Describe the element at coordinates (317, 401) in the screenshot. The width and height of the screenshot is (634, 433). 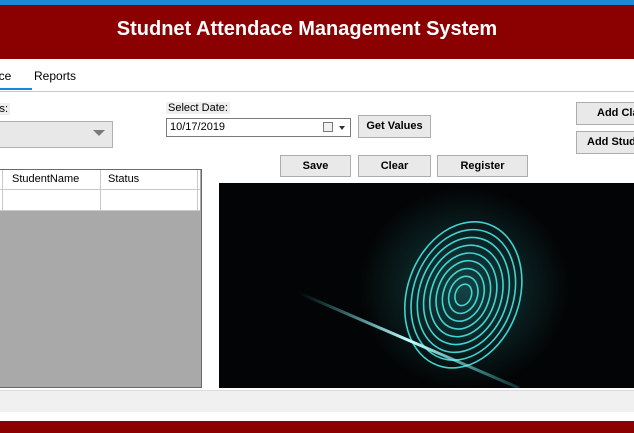
I see `status-strip` at that location.